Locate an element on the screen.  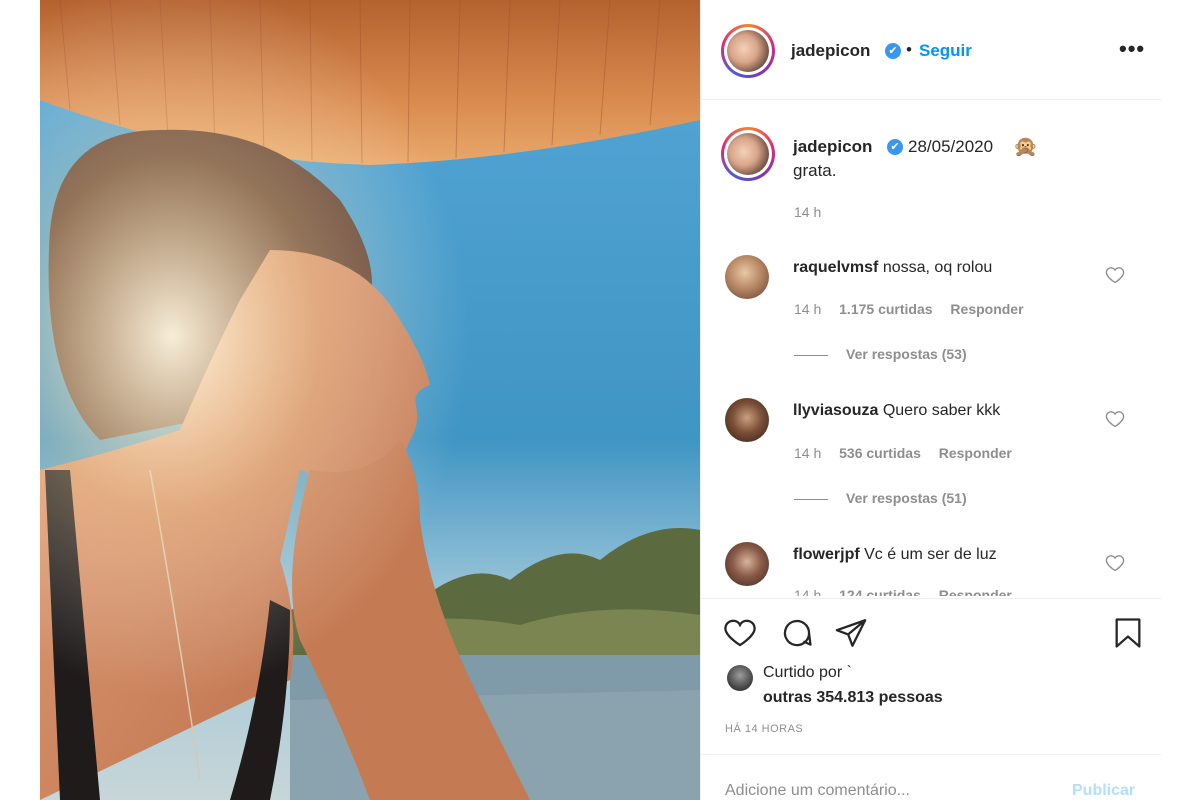
caption-emoji: 🙊 is located at coordinates (1025, 147).